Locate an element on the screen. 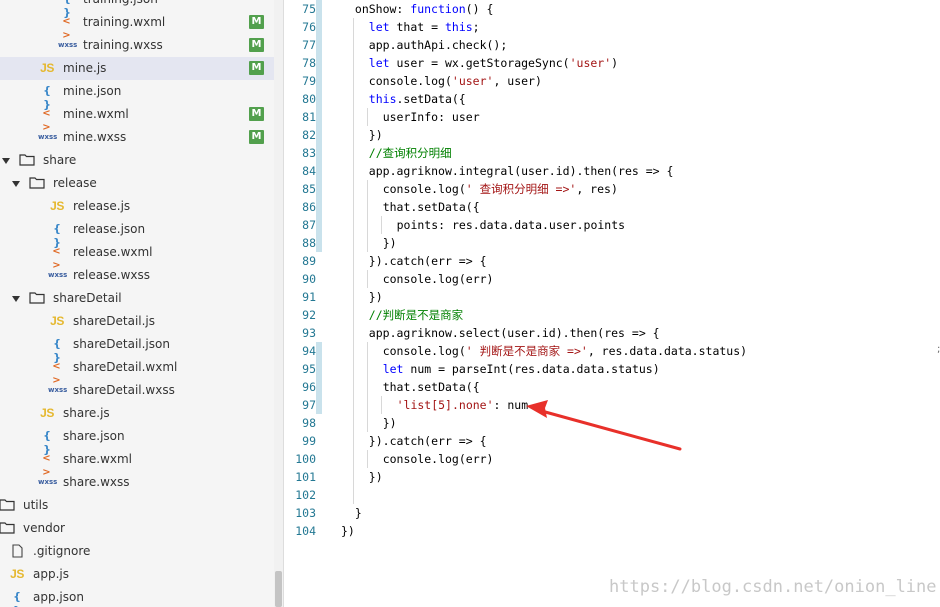  code-line: 104}) is located at coordinates (609, 531).